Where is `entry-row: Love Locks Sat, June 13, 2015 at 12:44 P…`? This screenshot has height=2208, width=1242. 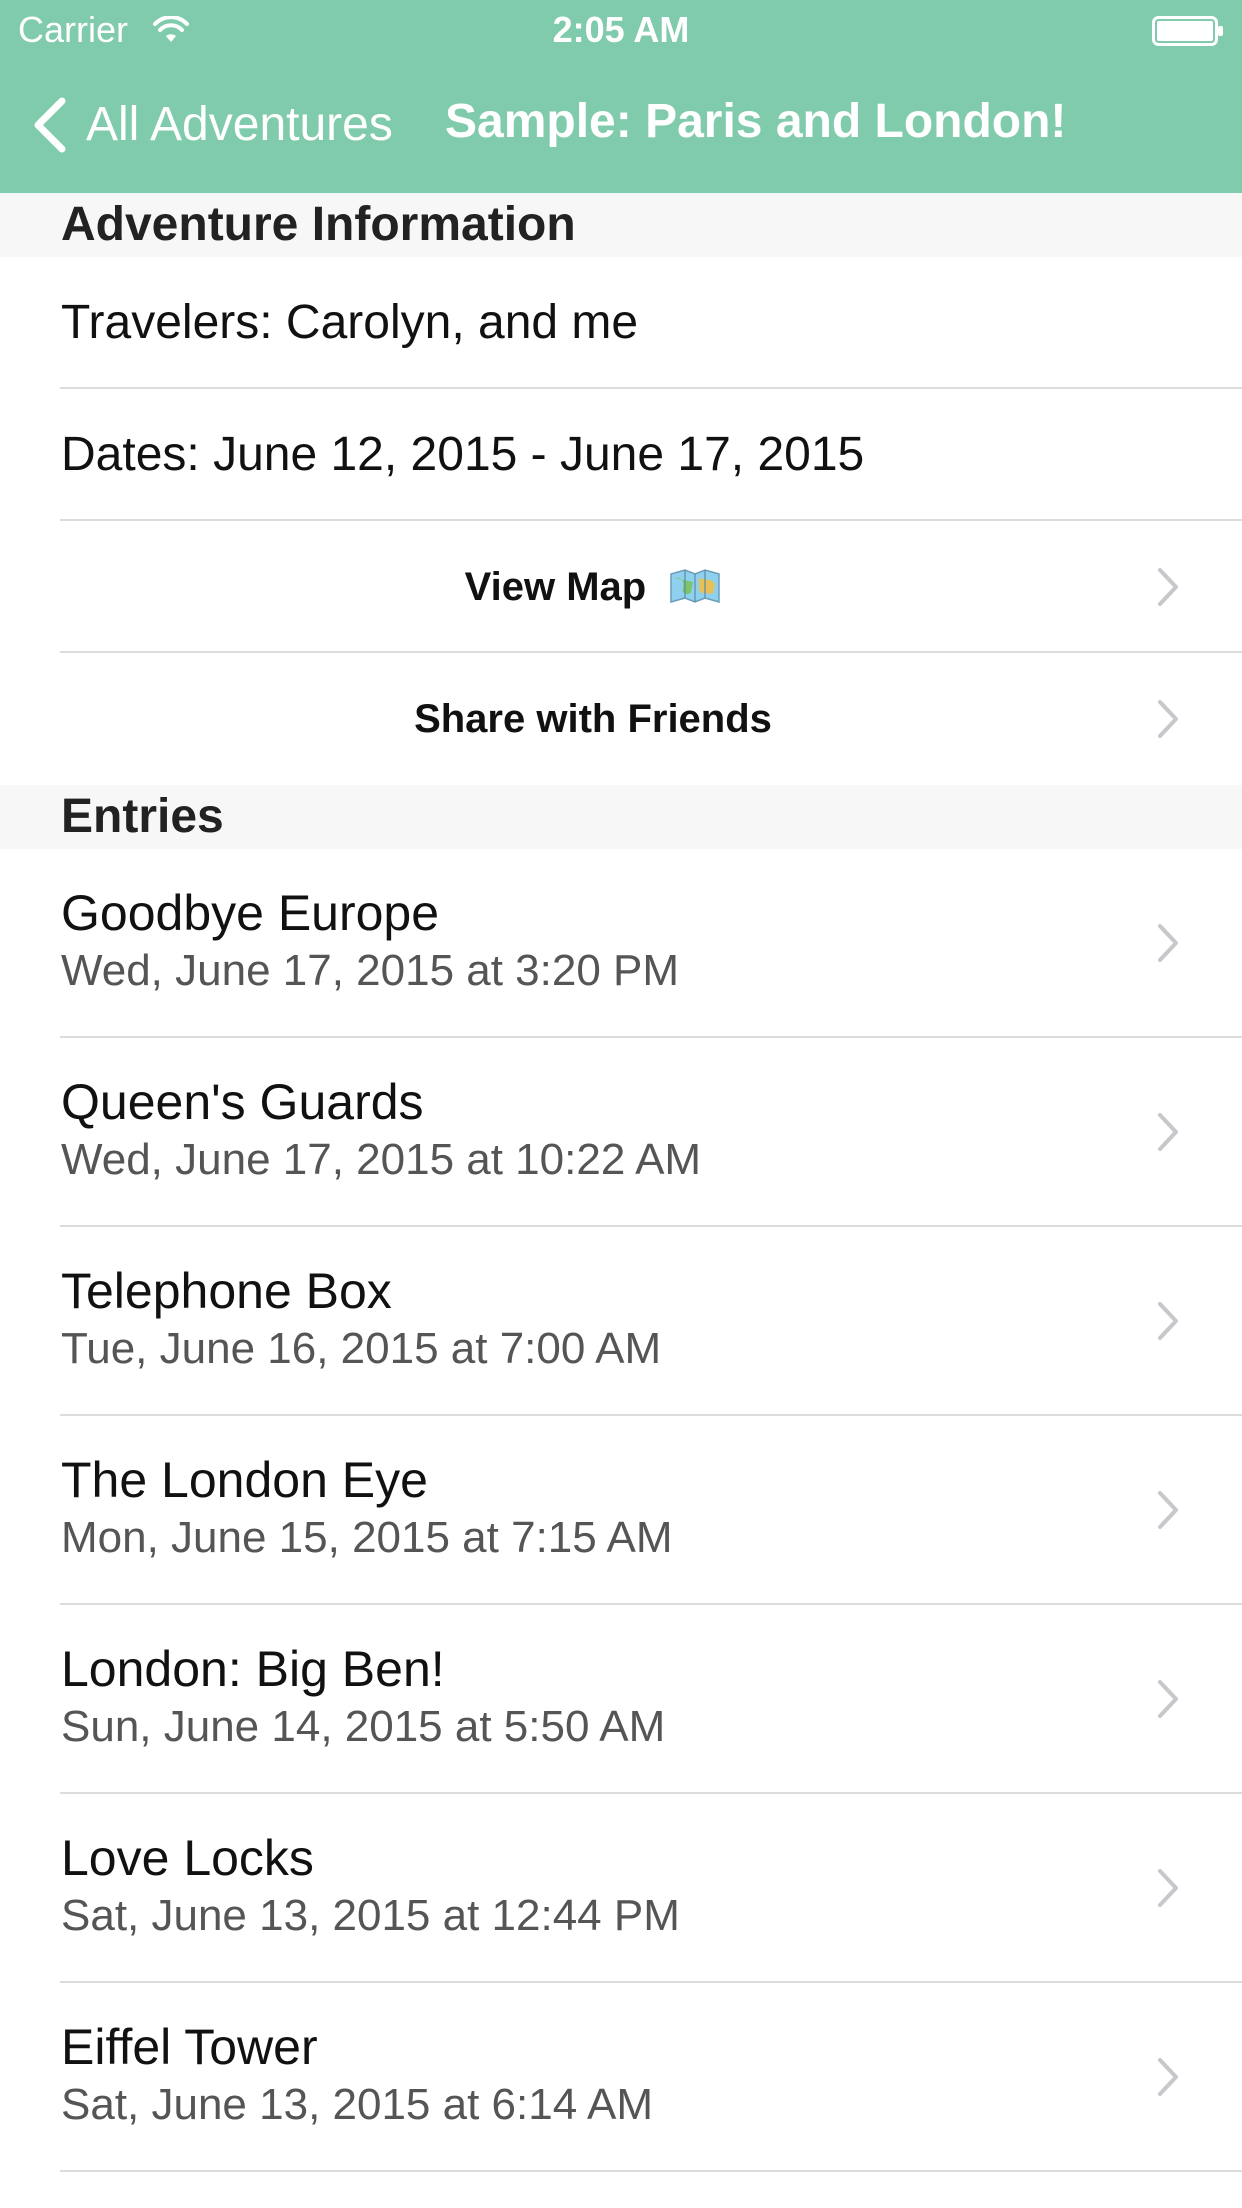
entry-row: Love Locks Sat, June 13, 2015 at 12:44 P… is located at coordinates (621, 1888).